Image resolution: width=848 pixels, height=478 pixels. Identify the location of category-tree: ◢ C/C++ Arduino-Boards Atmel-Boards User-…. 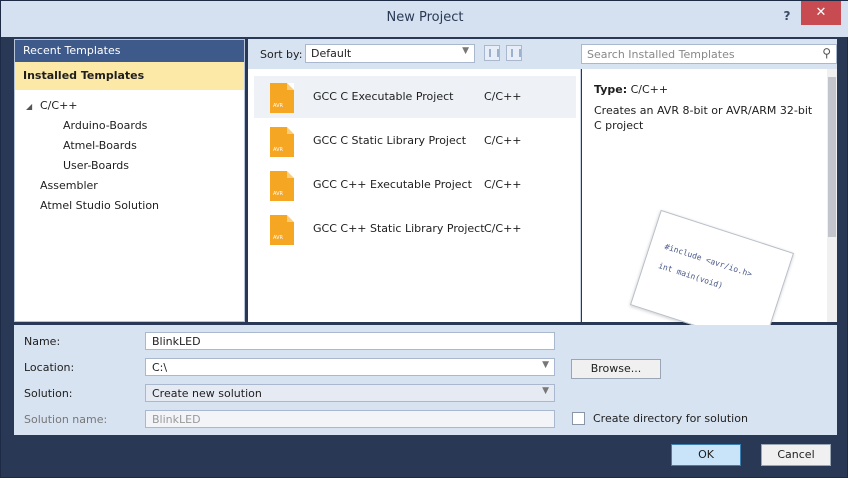
(129, 153).